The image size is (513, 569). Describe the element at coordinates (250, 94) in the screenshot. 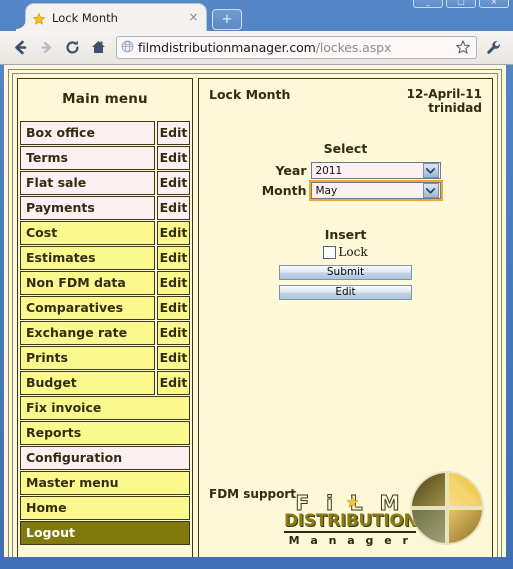

I see `page-title: Lock Month` at that location.